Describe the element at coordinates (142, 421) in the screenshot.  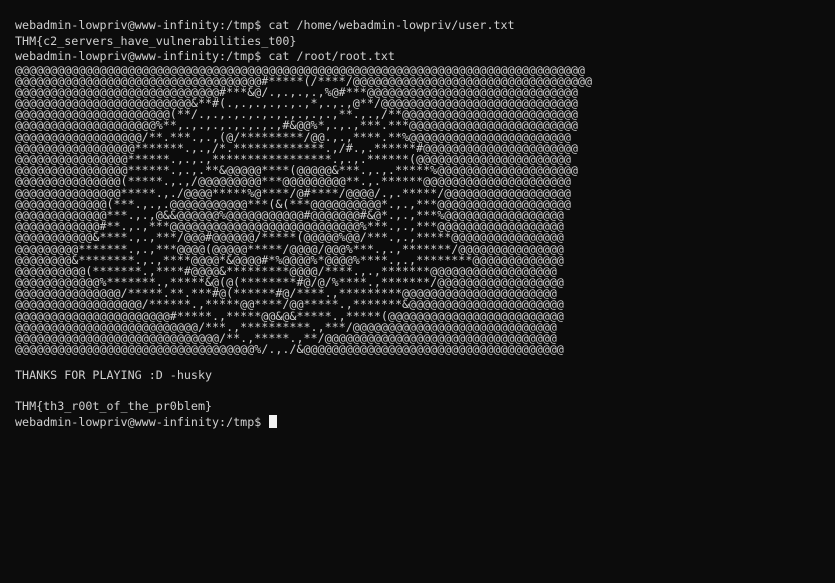
I see `prompt-text: webadmin-lowpriv@www-infinity:/tmp$` at that location.